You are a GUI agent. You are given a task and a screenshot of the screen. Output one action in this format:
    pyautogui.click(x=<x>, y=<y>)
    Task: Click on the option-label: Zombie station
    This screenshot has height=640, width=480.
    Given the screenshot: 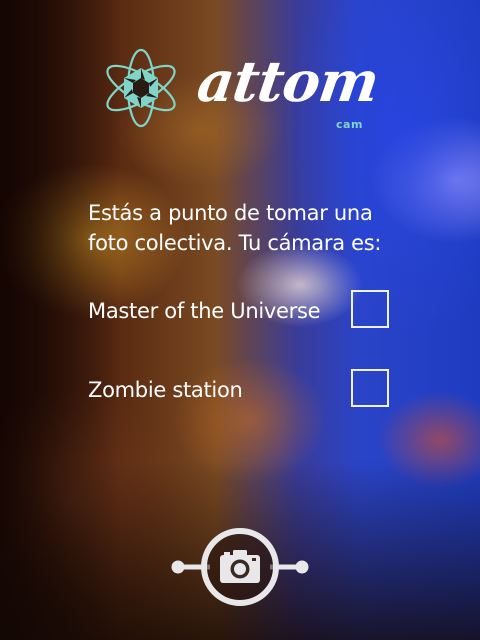 What is the action you would take?
    pyautogui.click(x=165, y=390)
    